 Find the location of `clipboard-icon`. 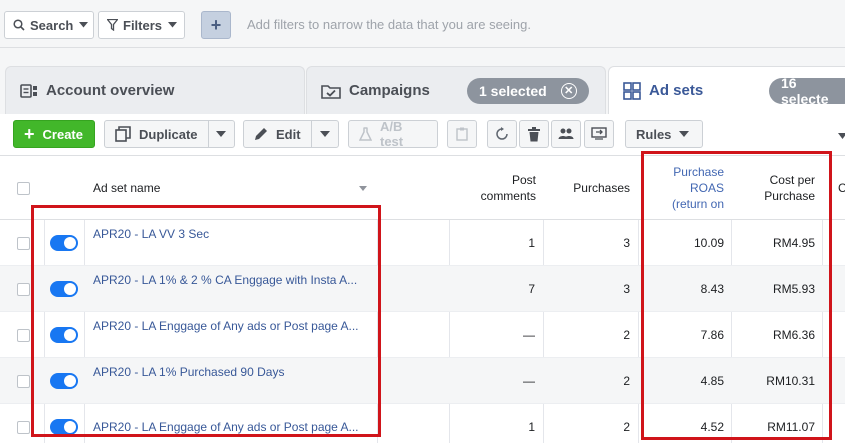

clipboard-icon is located at coordinates (462, 134).